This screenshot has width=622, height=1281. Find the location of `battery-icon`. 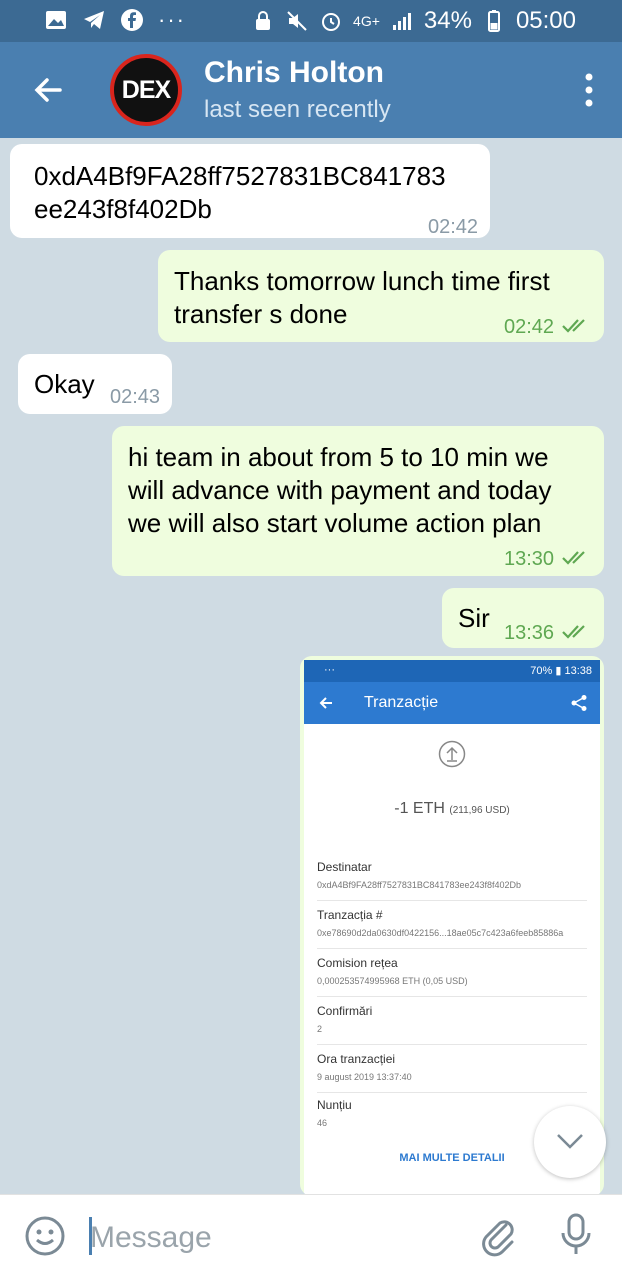

battery-icon is located at coordinates (493, 21).